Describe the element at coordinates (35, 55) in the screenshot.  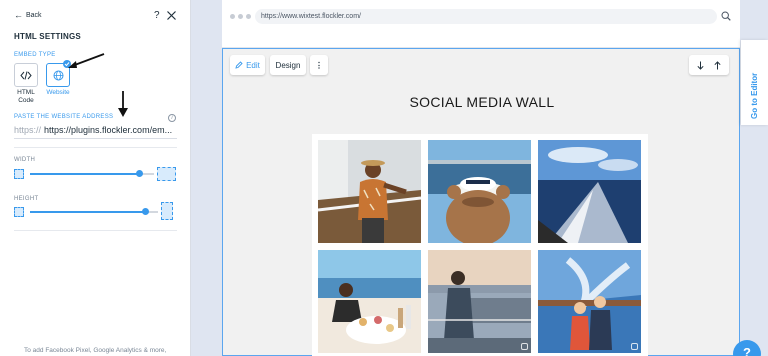
I see `embed-type-label: EMBED TYPE` at that location.